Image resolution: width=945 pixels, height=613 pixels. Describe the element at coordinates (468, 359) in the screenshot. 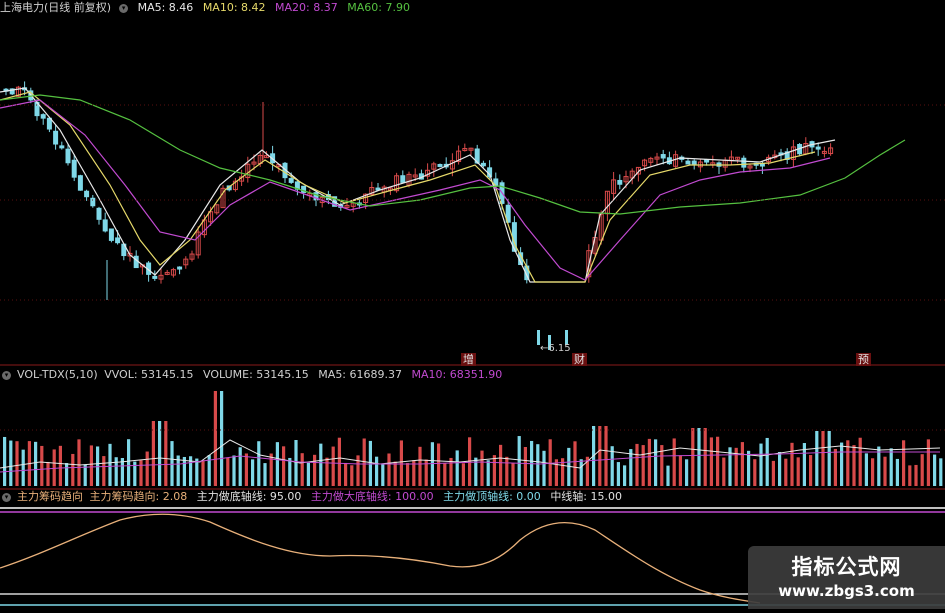

I see `marker-zeng: 增` at that location.